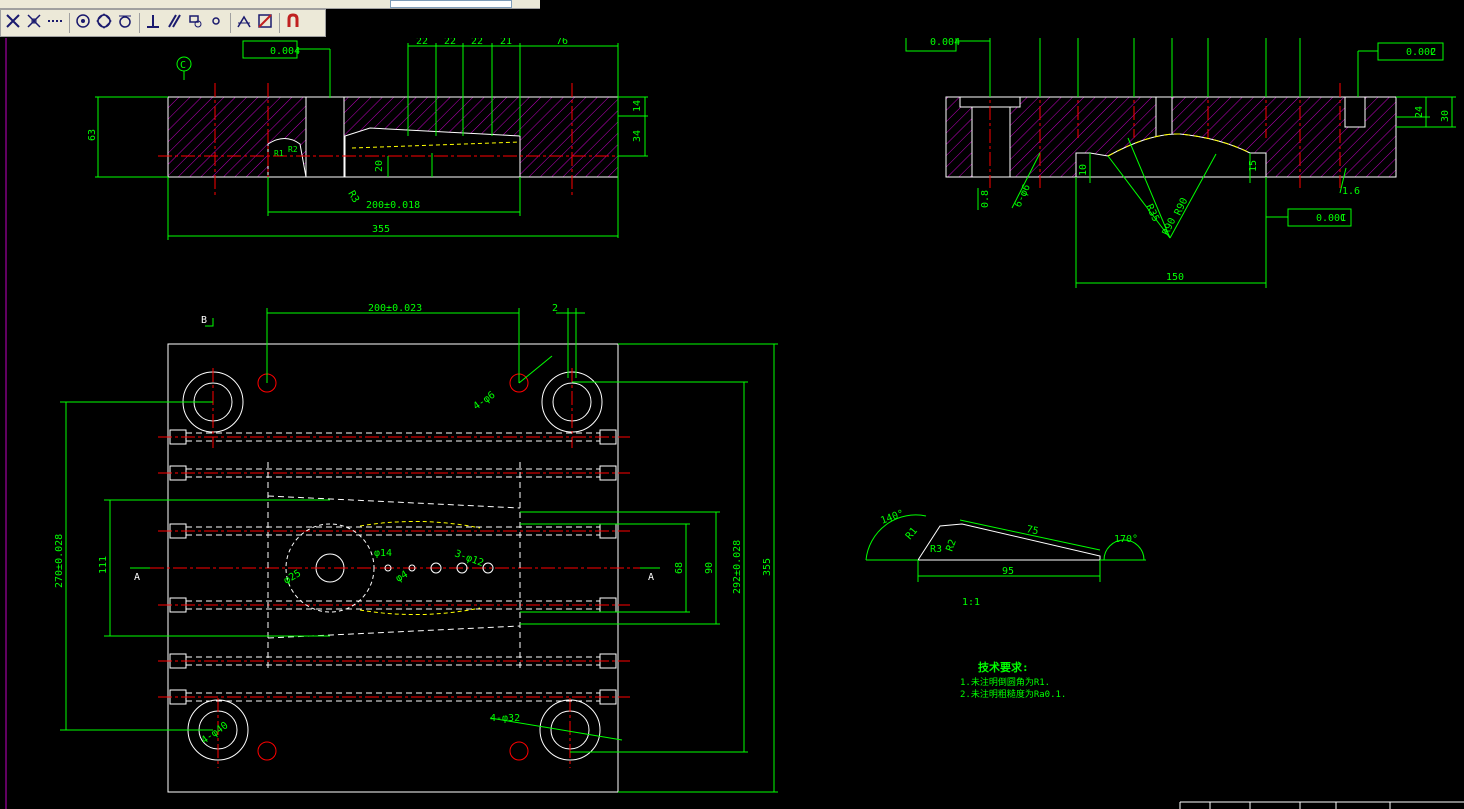  I want to click on snap-perpendicular-button, so click(153, 23).